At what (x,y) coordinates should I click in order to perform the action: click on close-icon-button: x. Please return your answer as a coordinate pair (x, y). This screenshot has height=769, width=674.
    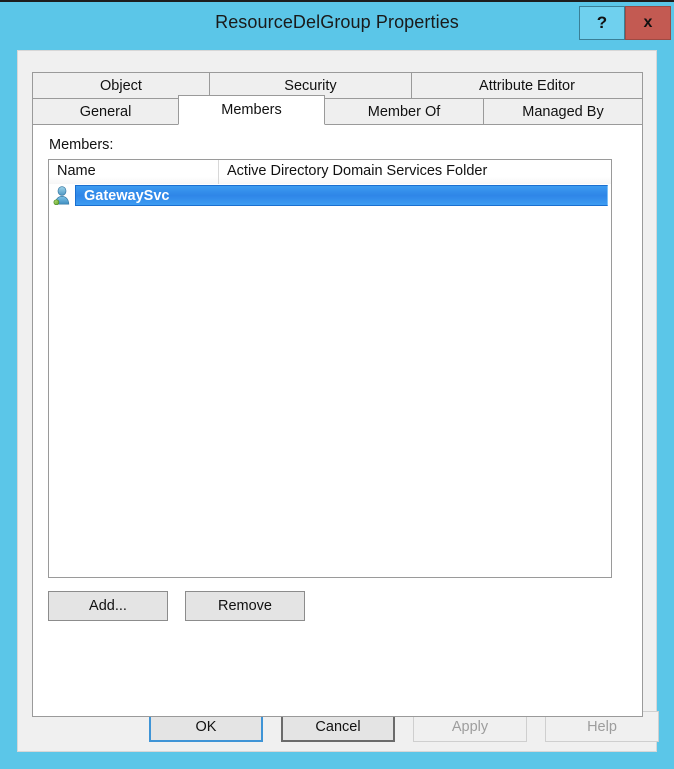
    Looking at the image, I should click on (648, 23).